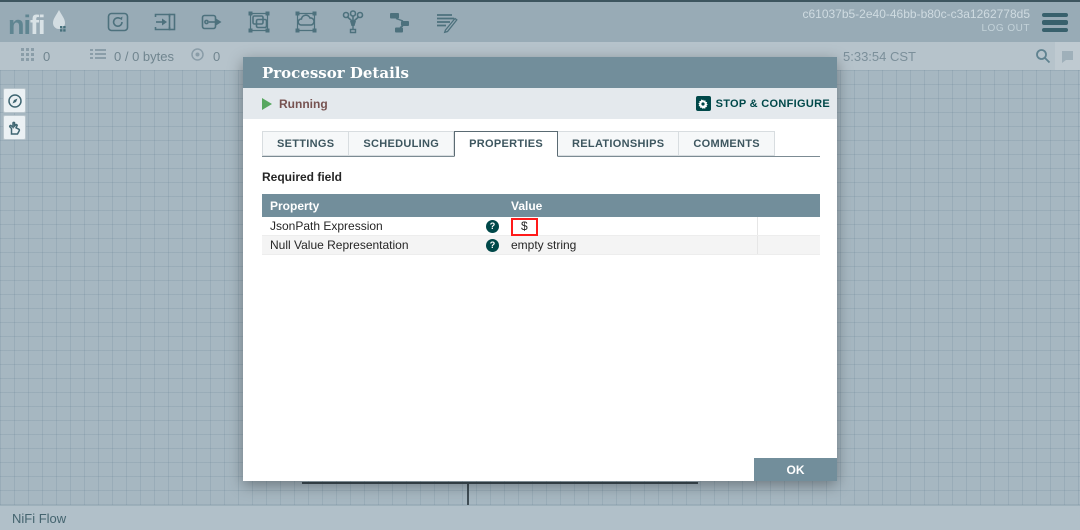 The image size is (1080, 530). I want to click on stats-last-refreshed: 5:33:54 CST, so click(879, 56).